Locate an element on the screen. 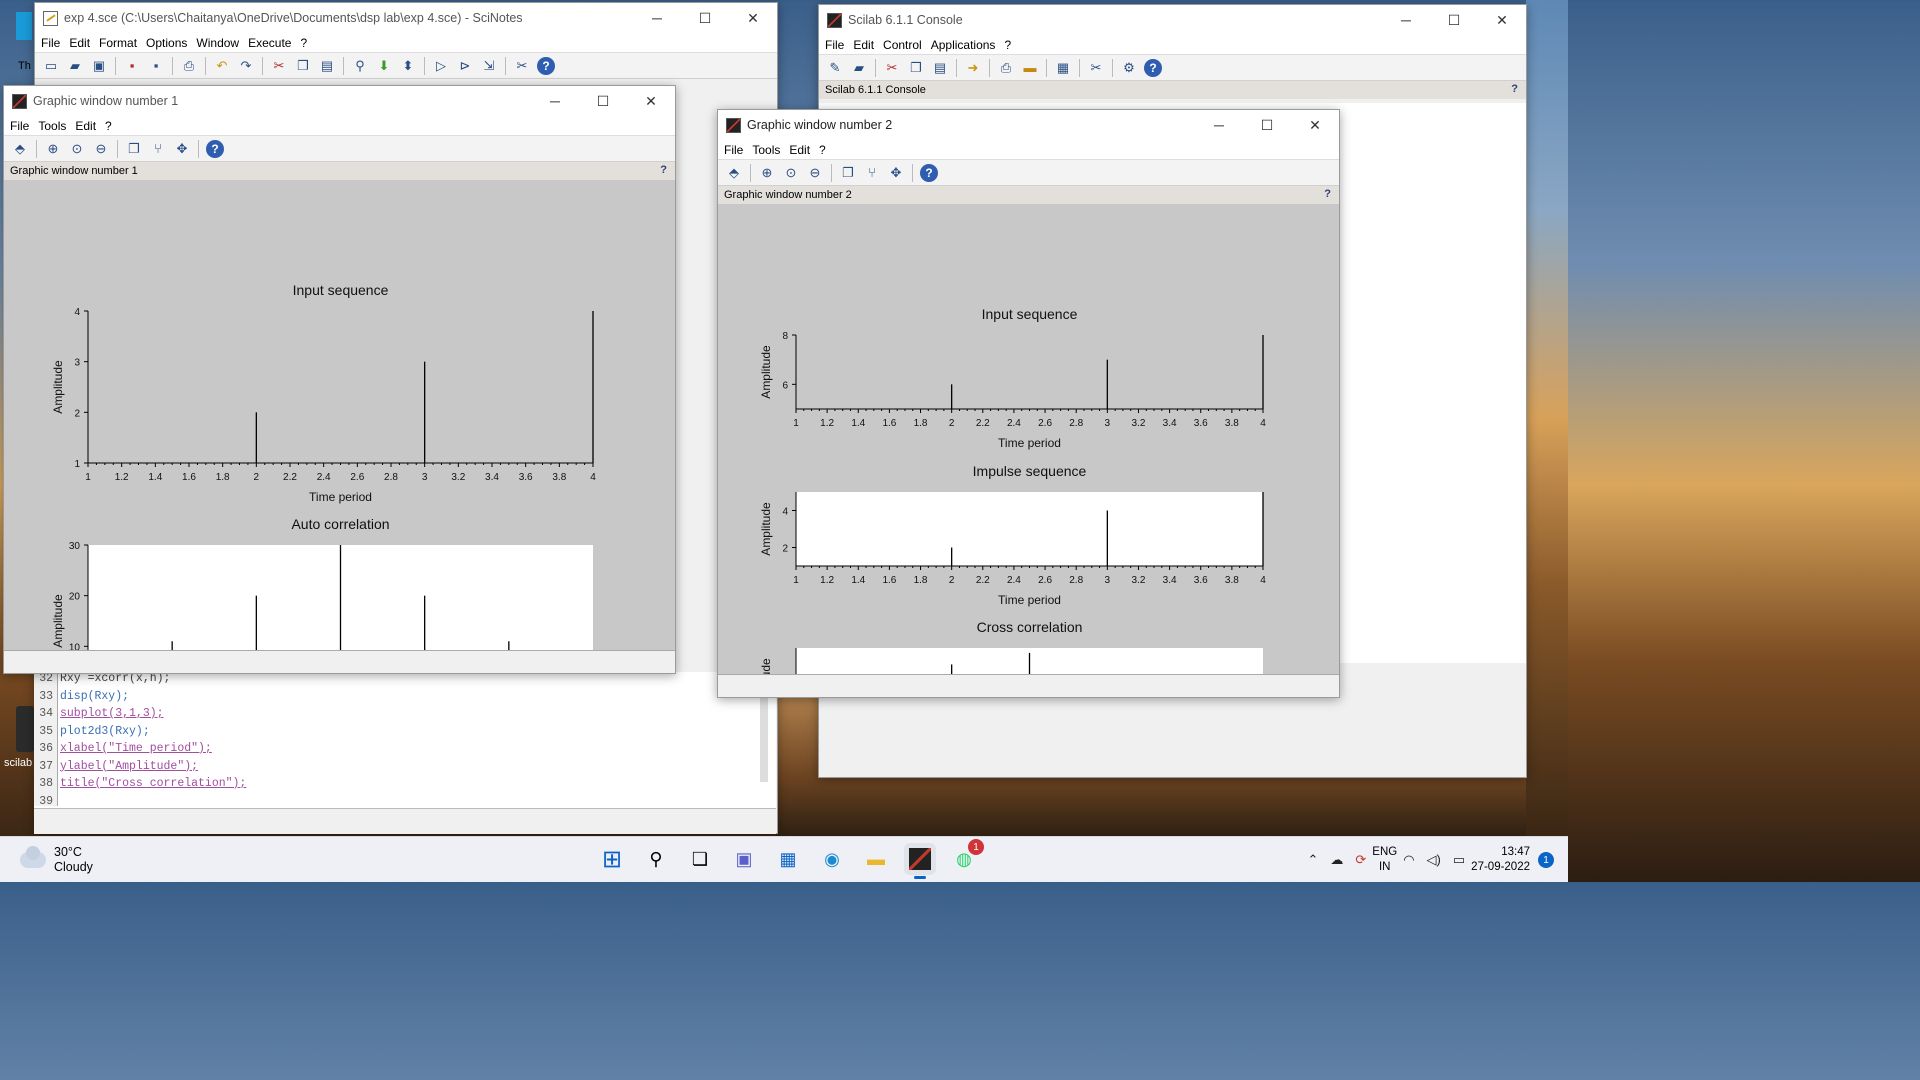 This screenshot has height=1080, width=1920. volume-icon: ◁) is located at coordinates (1434, 860).